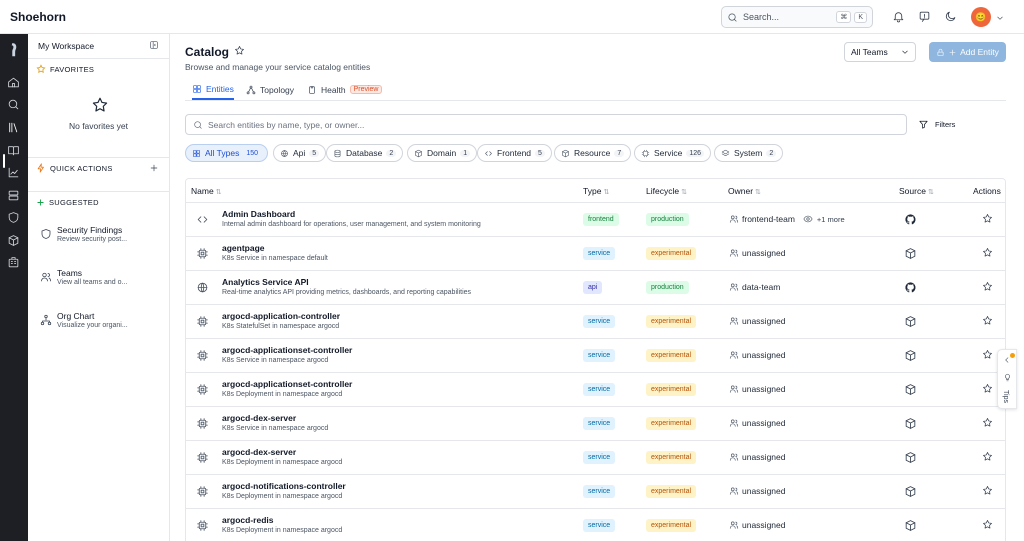  What do you see at coordinates (442, 153) in the screenshot?
I see `chip-domain: Domain 1` at bounding box center [442, 153].